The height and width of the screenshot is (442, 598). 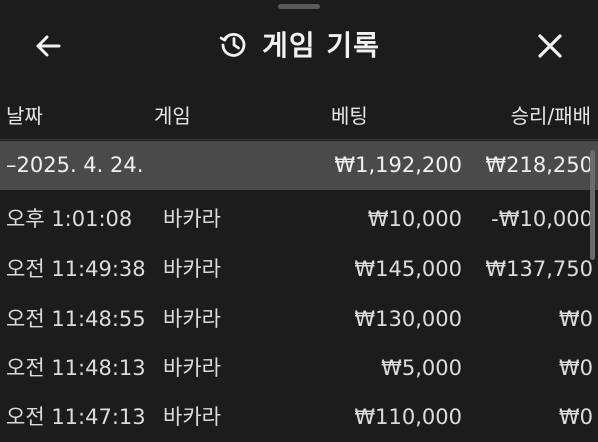 I want to click on table-row: 오후 1:01:08 바카라 ₩10,000 -₩10,000, so click(x=299, y=219).